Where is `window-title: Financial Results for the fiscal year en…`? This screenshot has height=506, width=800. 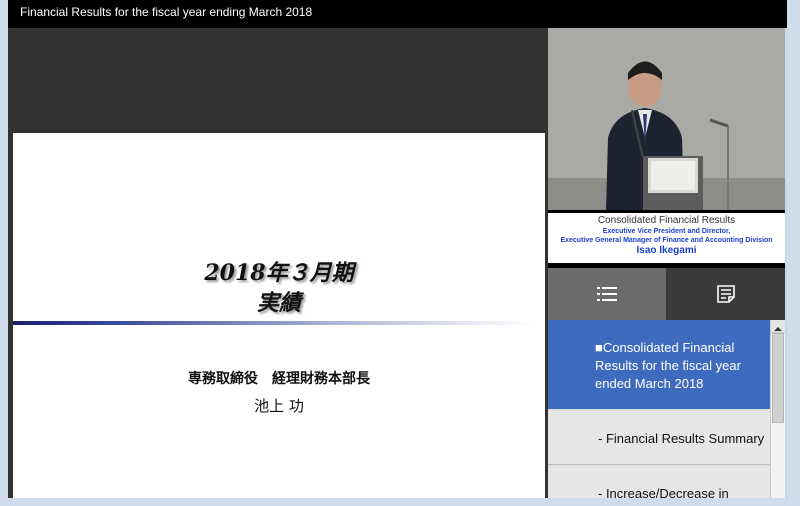 window-title: Financial Results for the fiscal year en… is located at coordinates (397, 14).